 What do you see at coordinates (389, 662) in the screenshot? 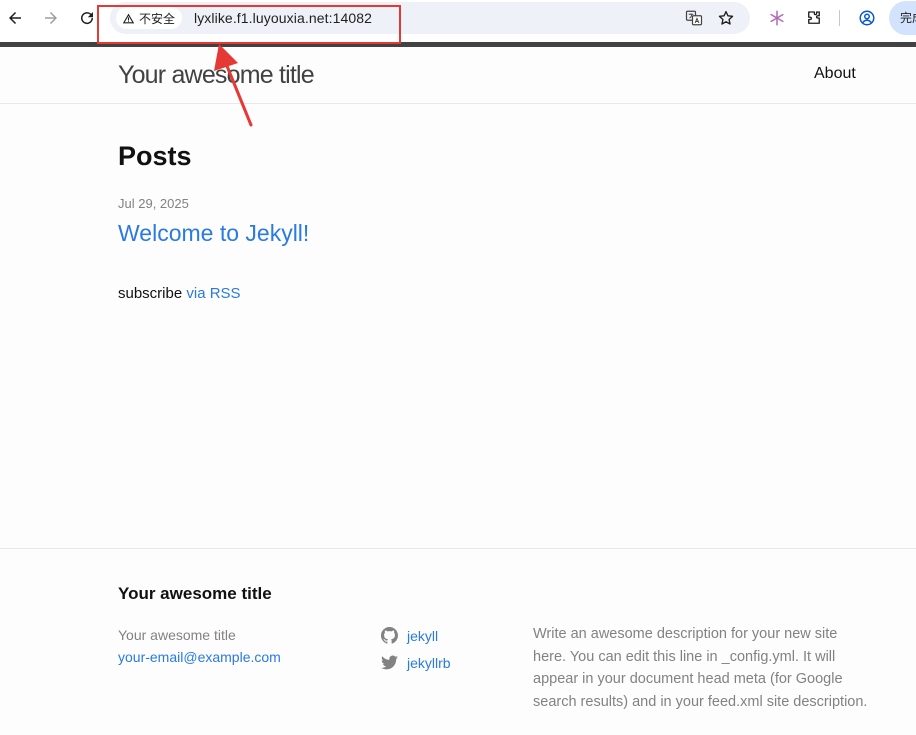
I see `twitter-icon` at bounding box center [389, 662].